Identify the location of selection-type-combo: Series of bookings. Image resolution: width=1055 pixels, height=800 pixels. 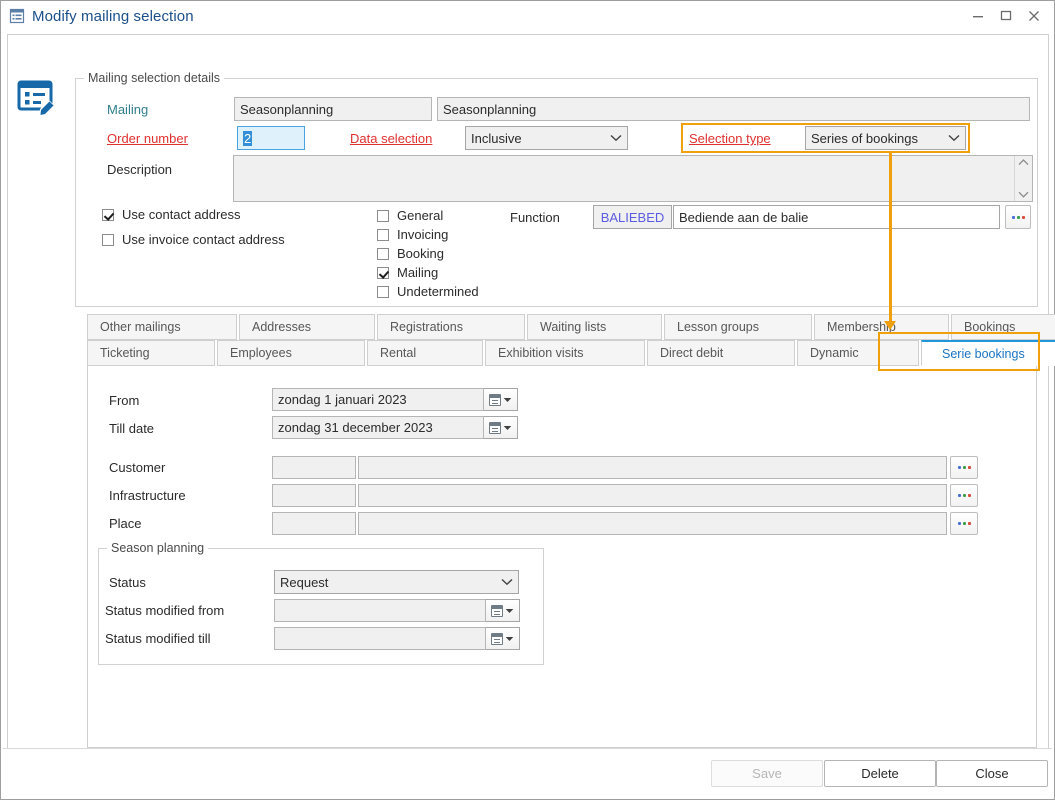
(885, 138).